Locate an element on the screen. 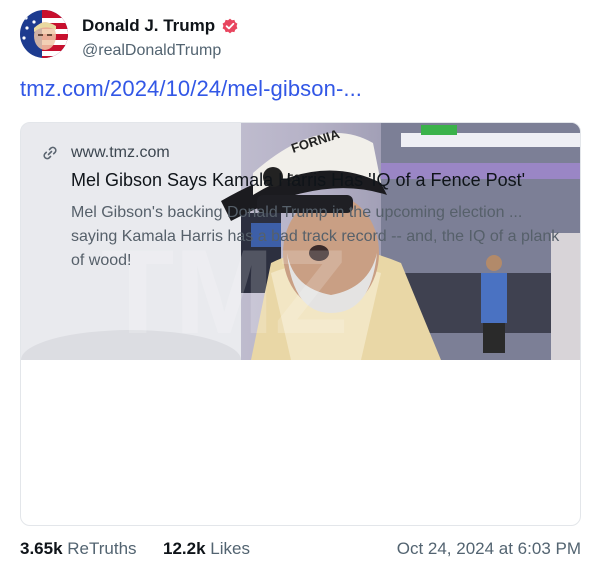 Image resolution: width=600 pixels, height=573 pixels. retruths-stat: 3.65k ReTruths is located at coordinates (78, 549).